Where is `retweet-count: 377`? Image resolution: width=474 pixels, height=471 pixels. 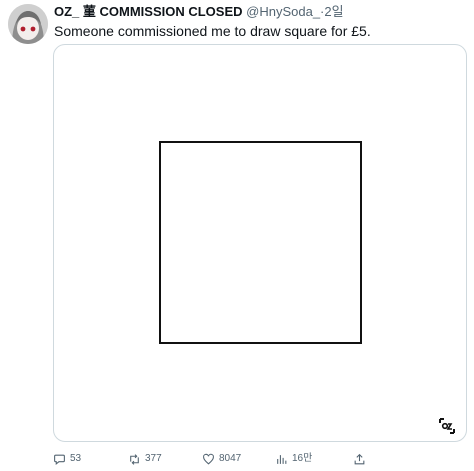
retweet-count: 377 is located at coordinates (153, 458).